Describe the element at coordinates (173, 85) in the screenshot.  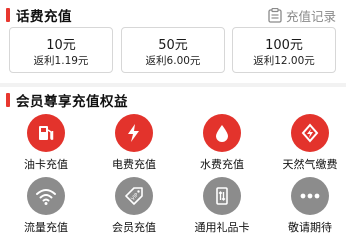
I see `section-divider` at that location.